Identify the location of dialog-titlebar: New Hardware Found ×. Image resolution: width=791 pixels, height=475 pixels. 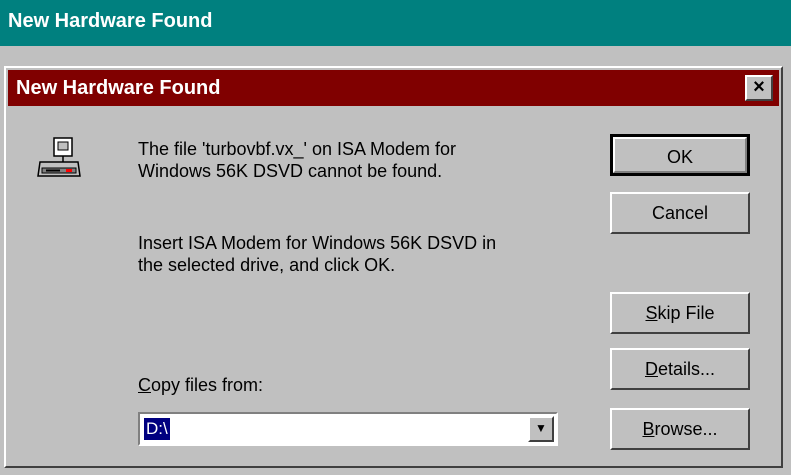
(393, 88).